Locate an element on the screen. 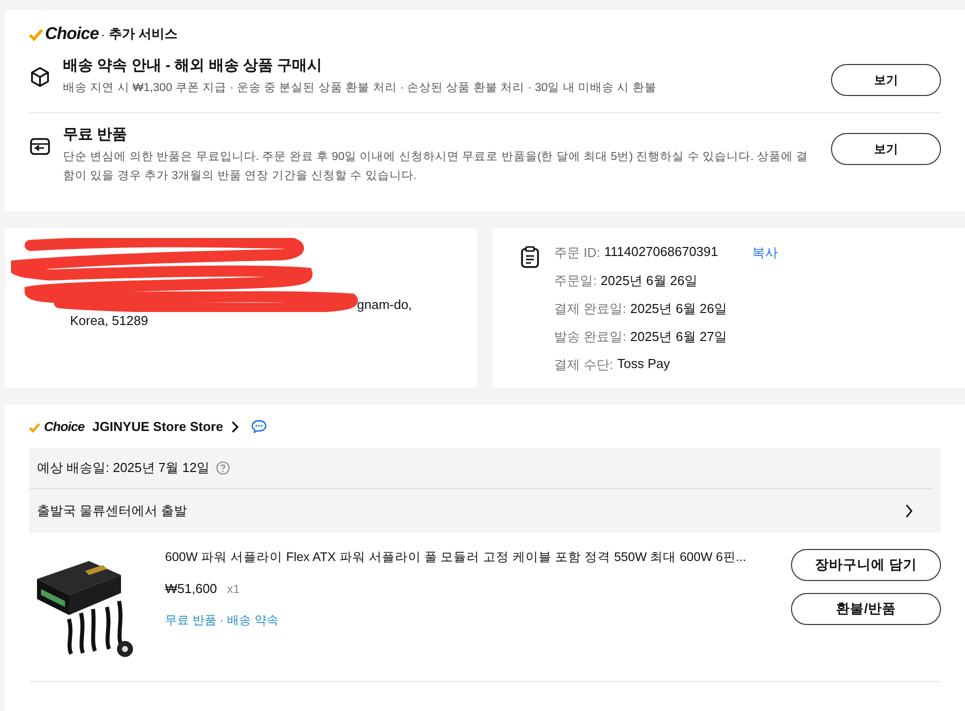 Image resolution: width=965 pixels, height=711 pixels. service-description: 단순 변심에 의한 반품은 무료입니다. 주문 완료 후 90일 이내에 신청하시면 무료로 반품을(한 달에 최대 5번) 진행하실 수 있습니다. 상품에 결함이 있을 경우 추가 3개월의 반품 연장 기간을 신청할 수 있습니다. is located at coordinates (436, 167).